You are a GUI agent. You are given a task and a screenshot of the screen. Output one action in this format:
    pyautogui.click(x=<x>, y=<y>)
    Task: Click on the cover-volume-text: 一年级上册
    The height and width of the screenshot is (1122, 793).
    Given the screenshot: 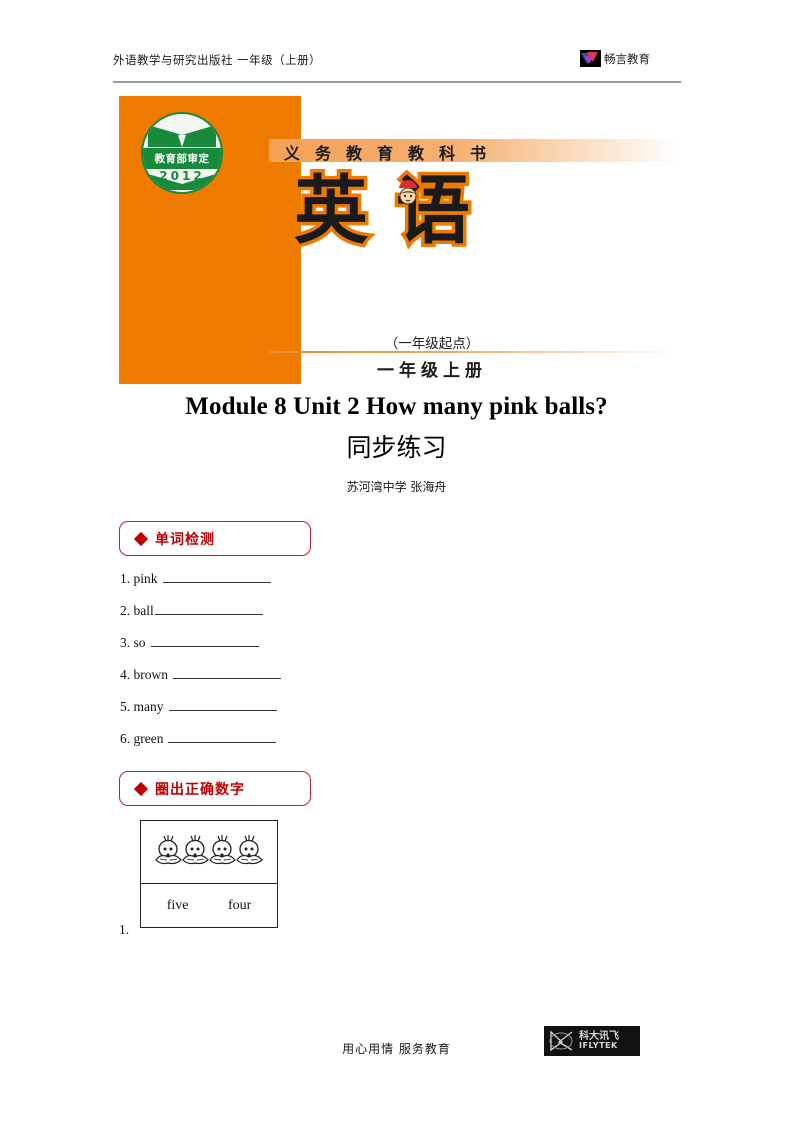 What is the action you would take?
    pyautogui.click(x=432, y=371)
    